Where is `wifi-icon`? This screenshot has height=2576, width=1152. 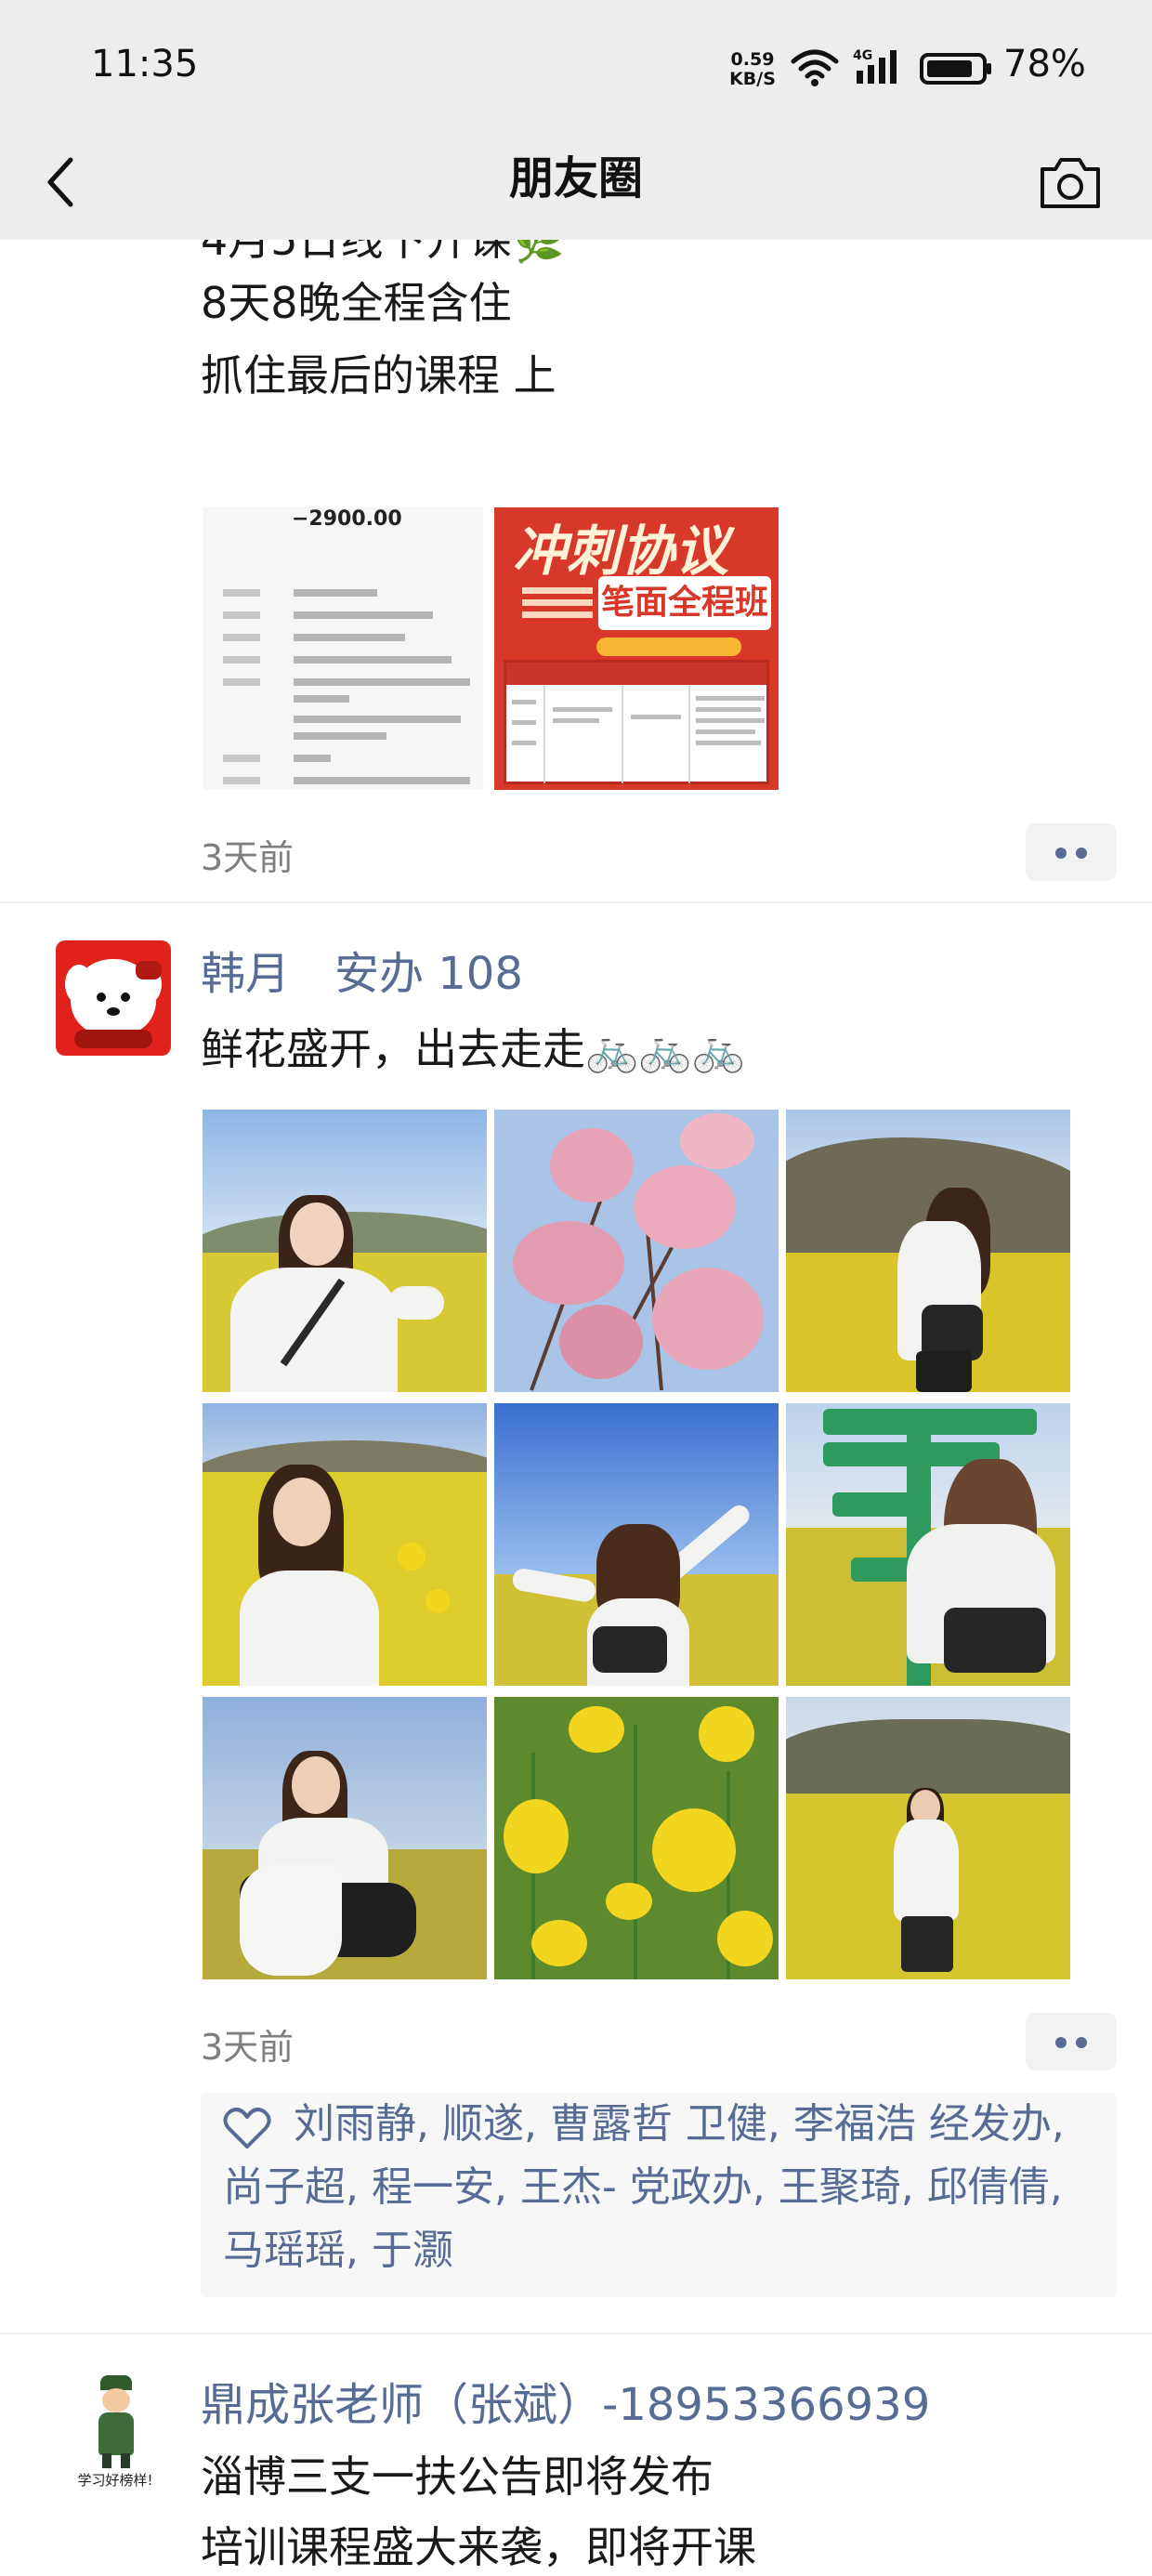 wifi-icon is located at coordinates (815, 67).